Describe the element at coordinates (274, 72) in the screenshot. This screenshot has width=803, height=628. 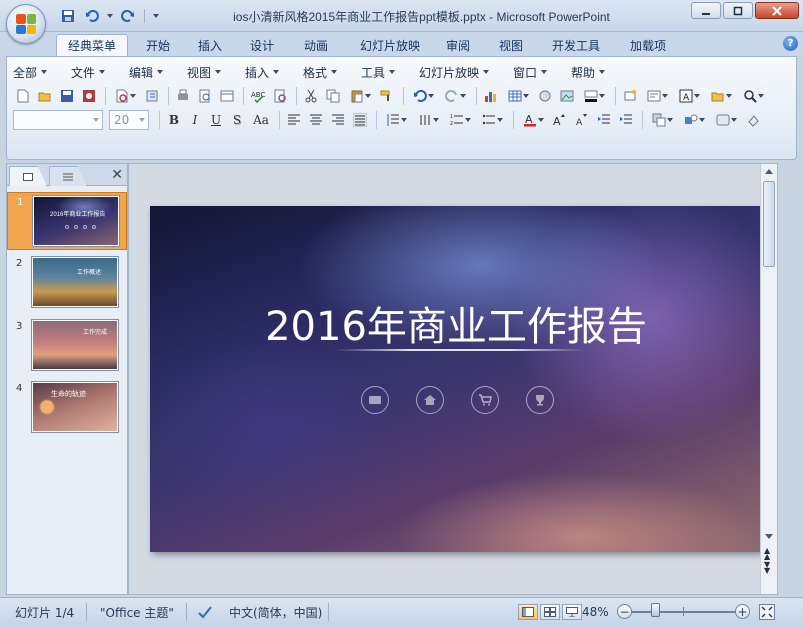
I see `menu-insert: 插入` at that location.